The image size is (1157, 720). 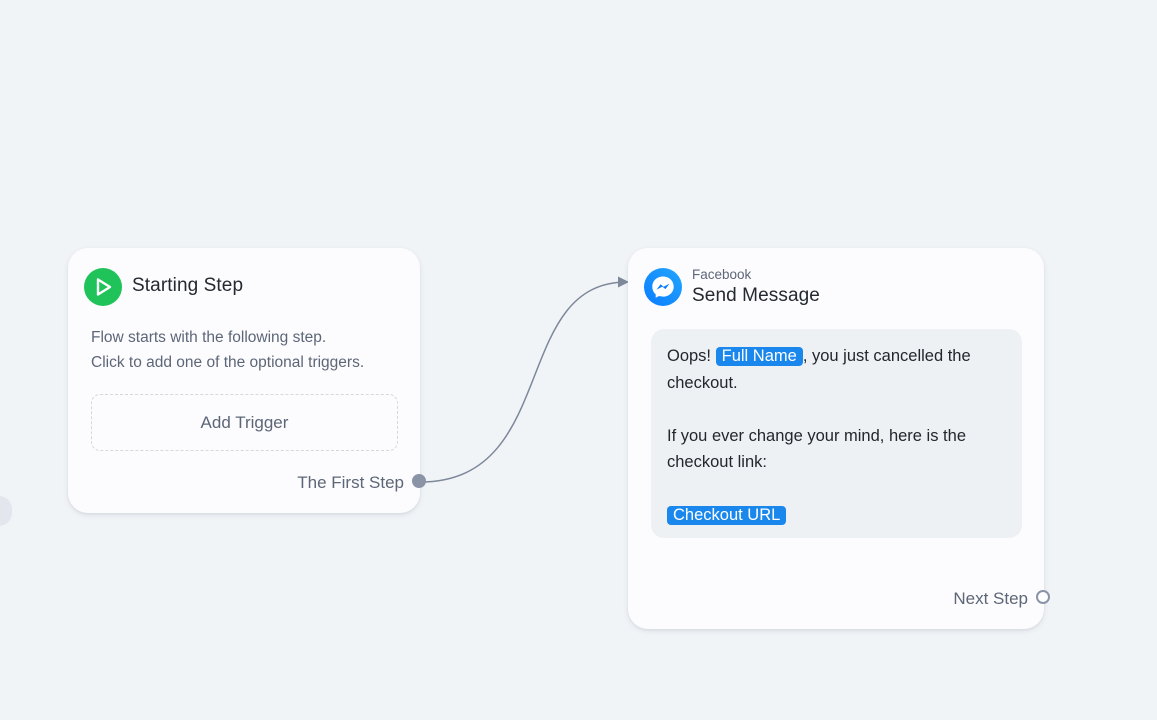 I want to click on add-trigger-button: Add Trigger, so click(x=244, y=422).